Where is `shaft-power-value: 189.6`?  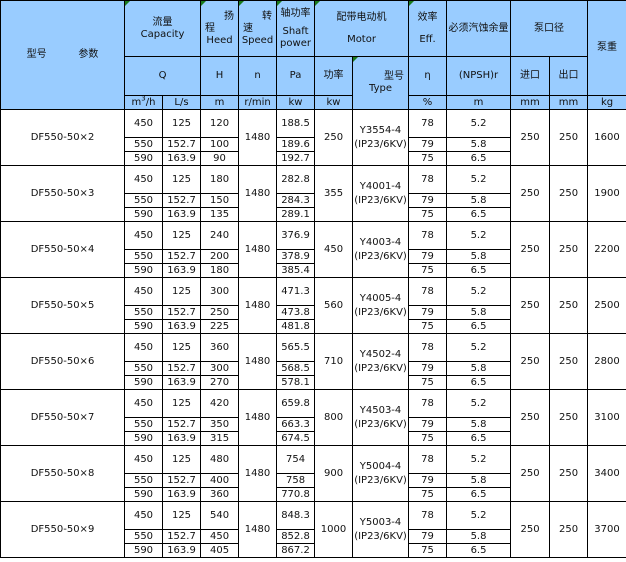
shaft-power-value: 189.6 is located at coordinates (296, 144).